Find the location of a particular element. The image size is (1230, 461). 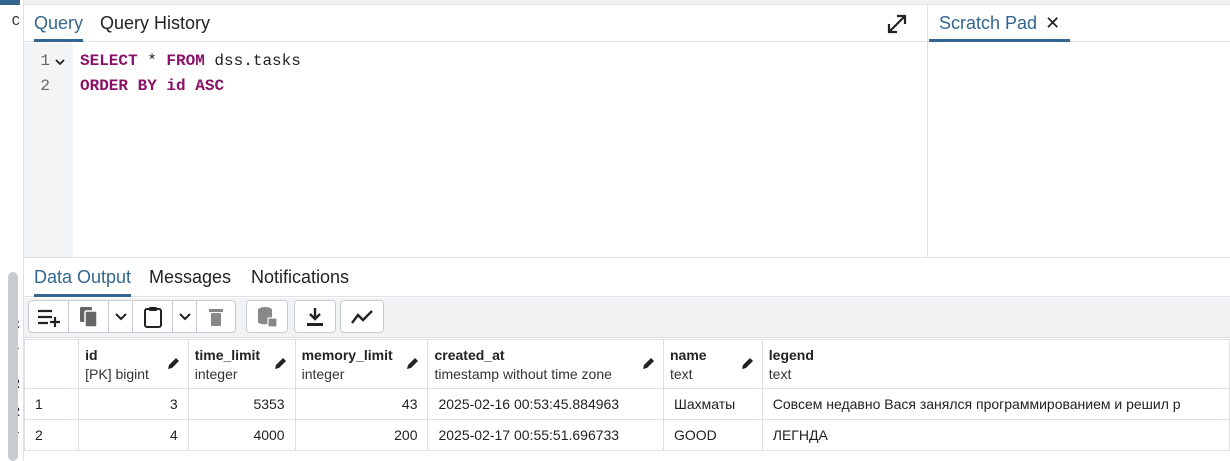

graph-icon is located at coordinates (362, 316).